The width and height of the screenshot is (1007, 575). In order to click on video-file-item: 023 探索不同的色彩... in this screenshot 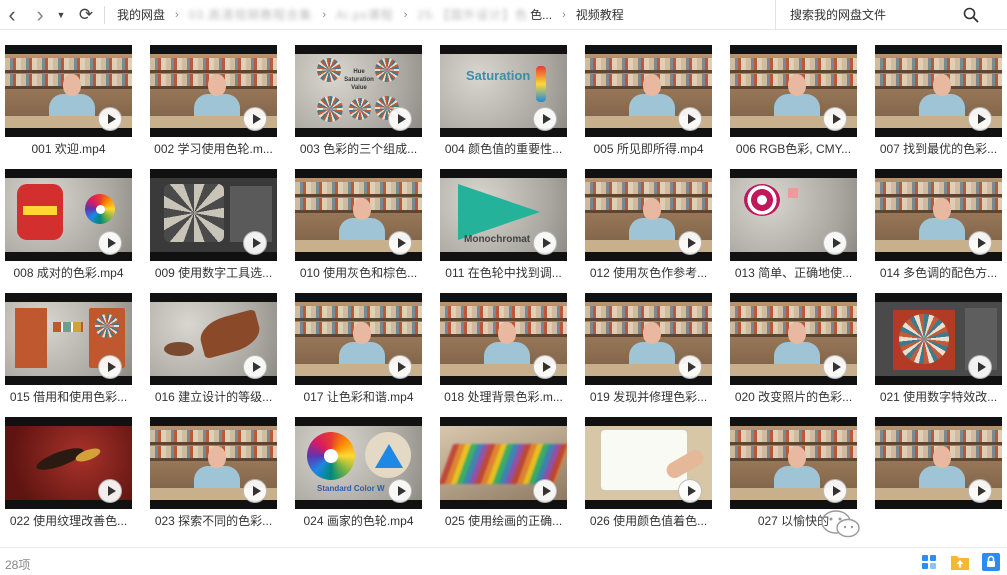, I will do `click(213, 476)`.